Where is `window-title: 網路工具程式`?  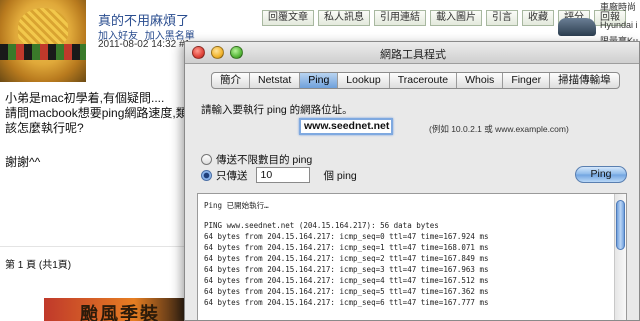 window-title: 網路工具程式 is located at coordinates (413, 55).